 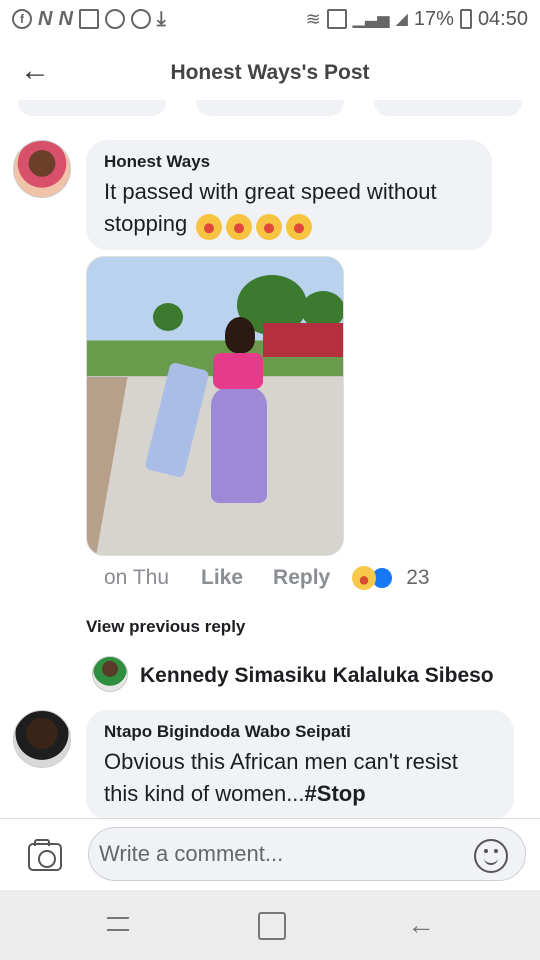 I want to click on image-icon, so click(x=88, y=19).